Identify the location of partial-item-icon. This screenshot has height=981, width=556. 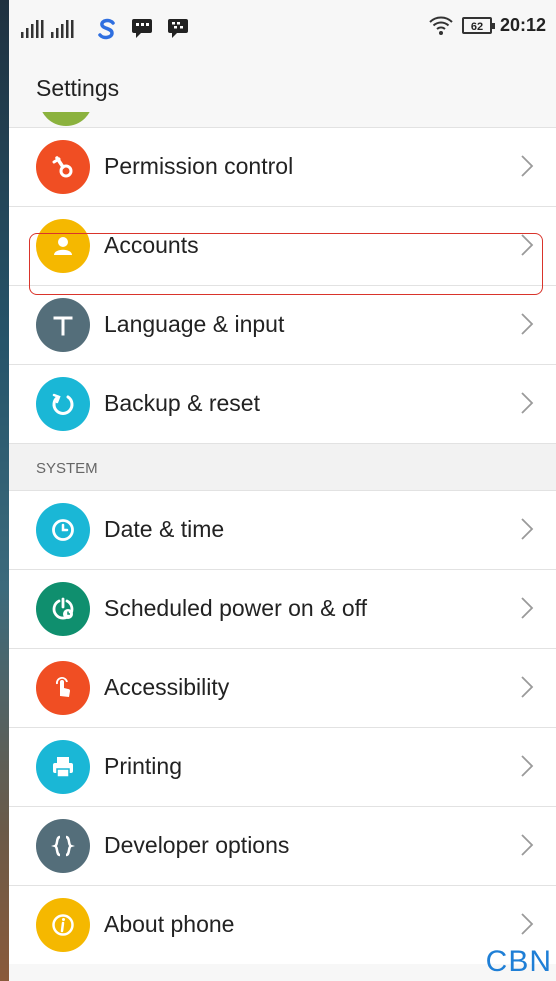
(66, 120).